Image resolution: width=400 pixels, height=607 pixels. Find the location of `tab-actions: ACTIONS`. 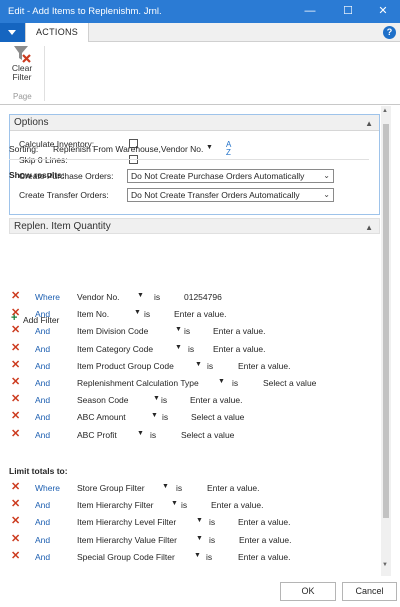

tab-actions: ACTIONS is located at coordinates (57, 32).